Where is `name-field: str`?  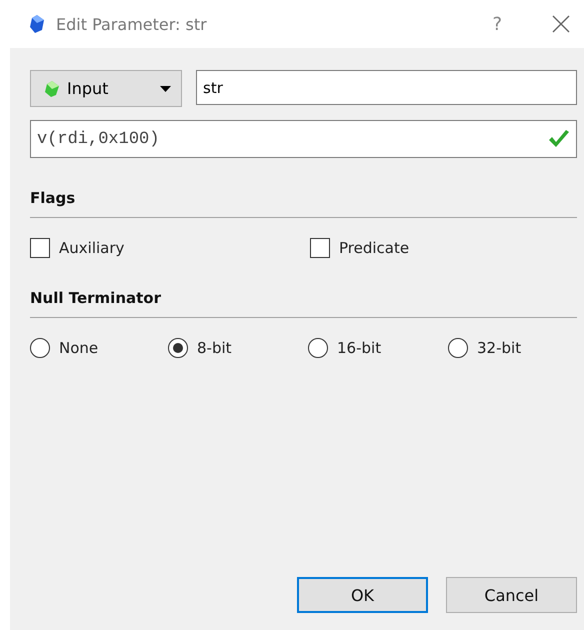 name-field: str is located at coordinates (386, 87).